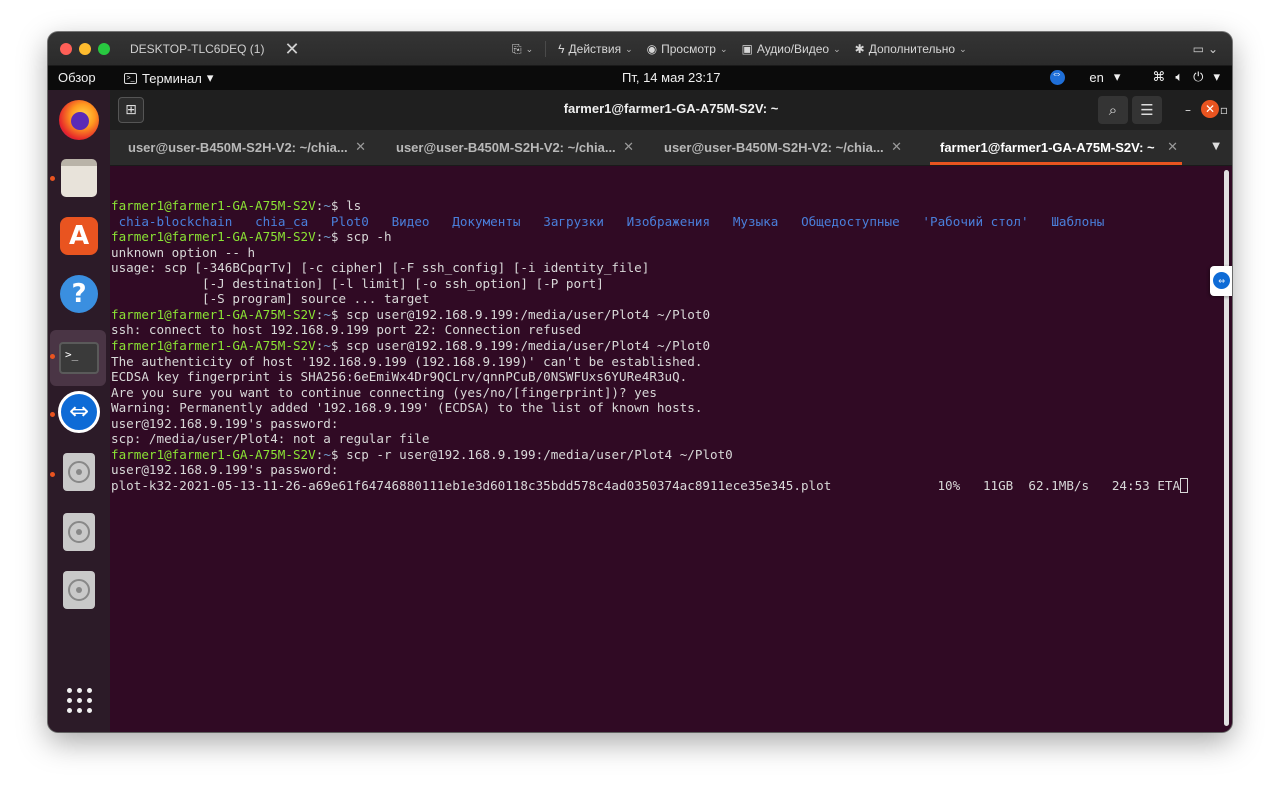  I want to click on terminal-line: farmer1@farmer1-GA-A75M-S2V:~$ ls, so click(671, 206).